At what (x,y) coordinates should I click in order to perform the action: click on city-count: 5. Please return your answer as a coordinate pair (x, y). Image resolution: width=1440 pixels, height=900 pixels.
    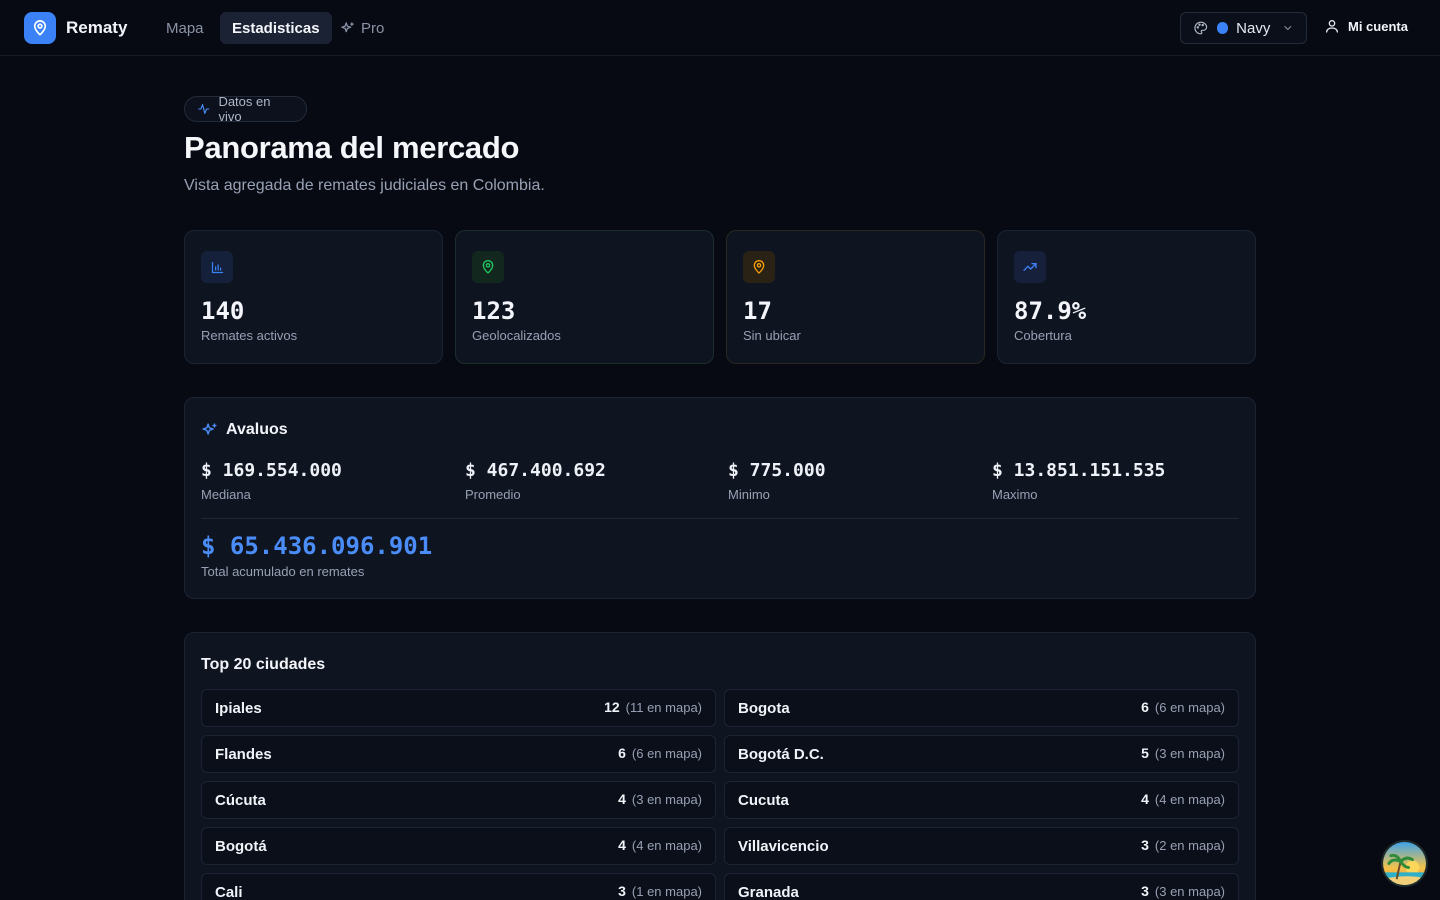
    Looking at the image, I should click on (1145, 753).